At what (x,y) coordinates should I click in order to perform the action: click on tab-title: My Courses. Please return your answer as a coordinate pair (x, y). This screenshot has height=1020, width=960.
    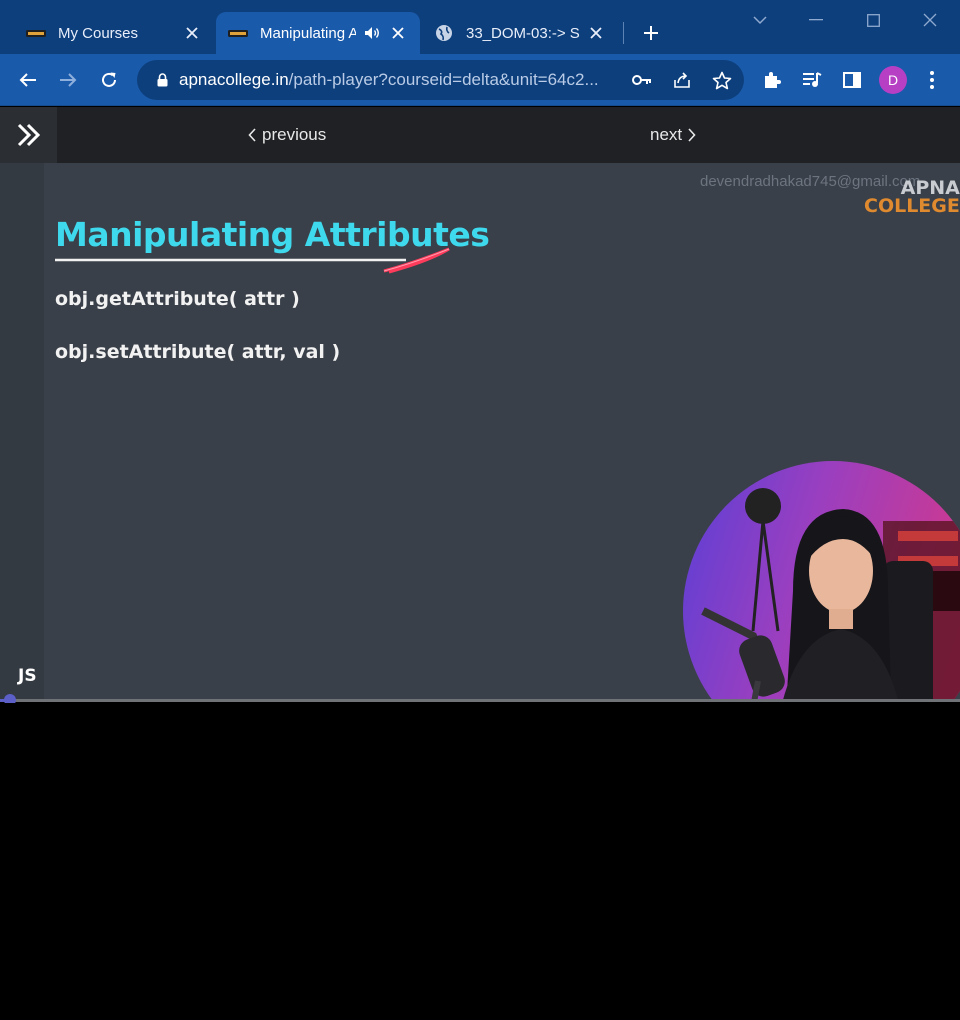
    Looking at the image, I should click on (98, 33).